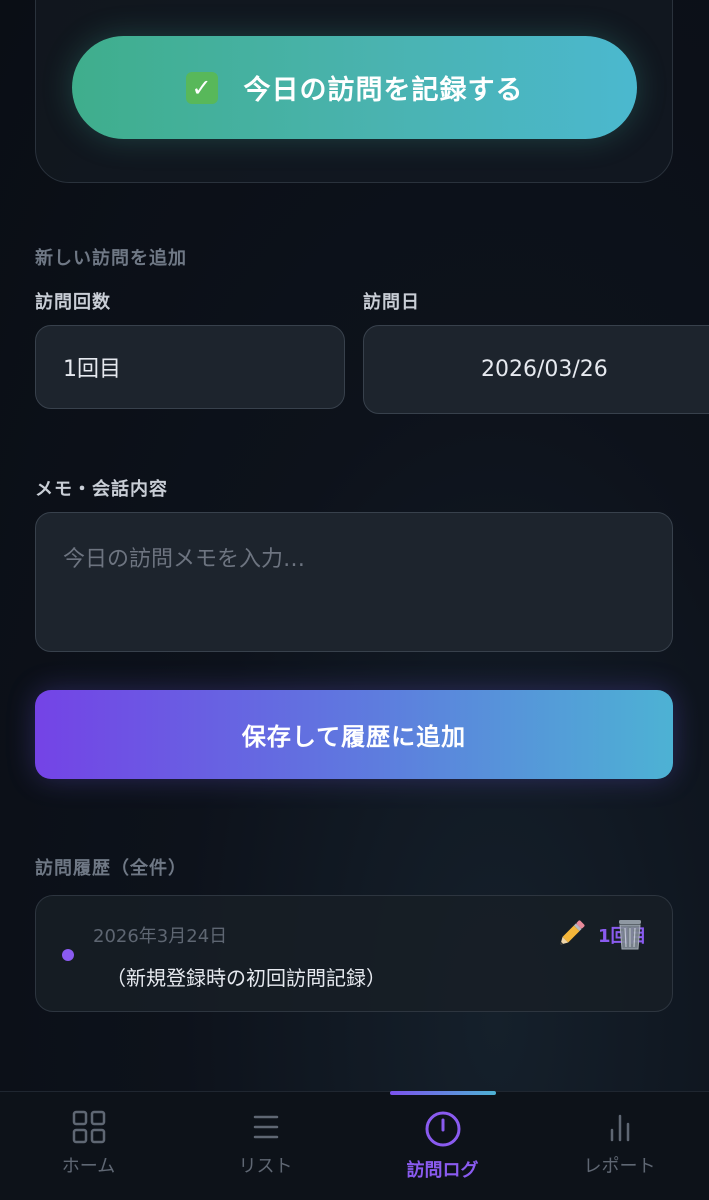 The width and height of the screenshot is (709, 1200). What do you see at coordinates (442, 1170) in the screenshot?
I see `nav-label-visit-log: 訪問ログ` at bounding box center [442, 1170].